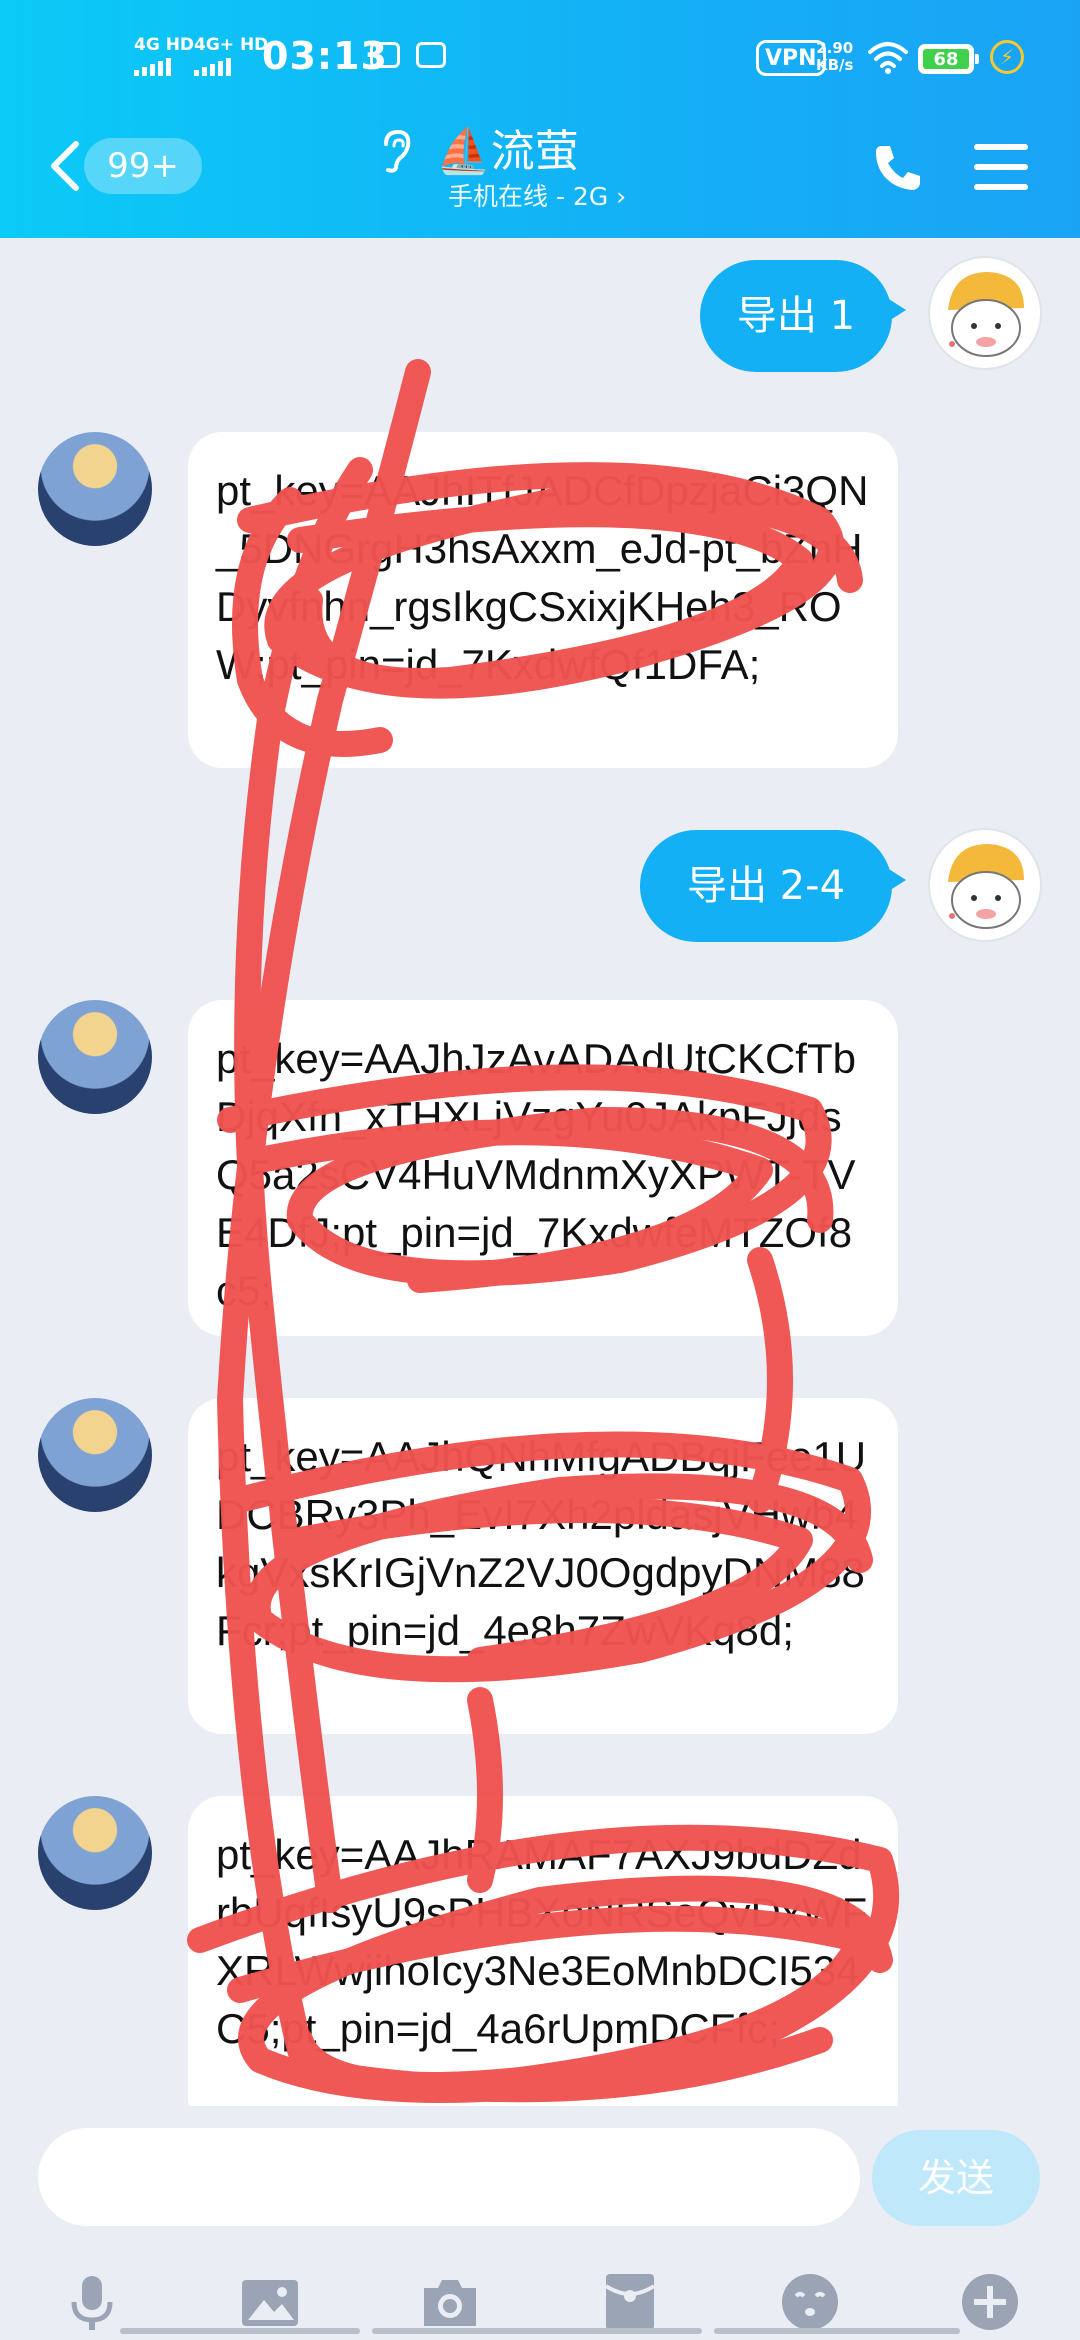 The image size is (1080, 2340). I want to click on message-row: 导出 1, so click(540, 321).